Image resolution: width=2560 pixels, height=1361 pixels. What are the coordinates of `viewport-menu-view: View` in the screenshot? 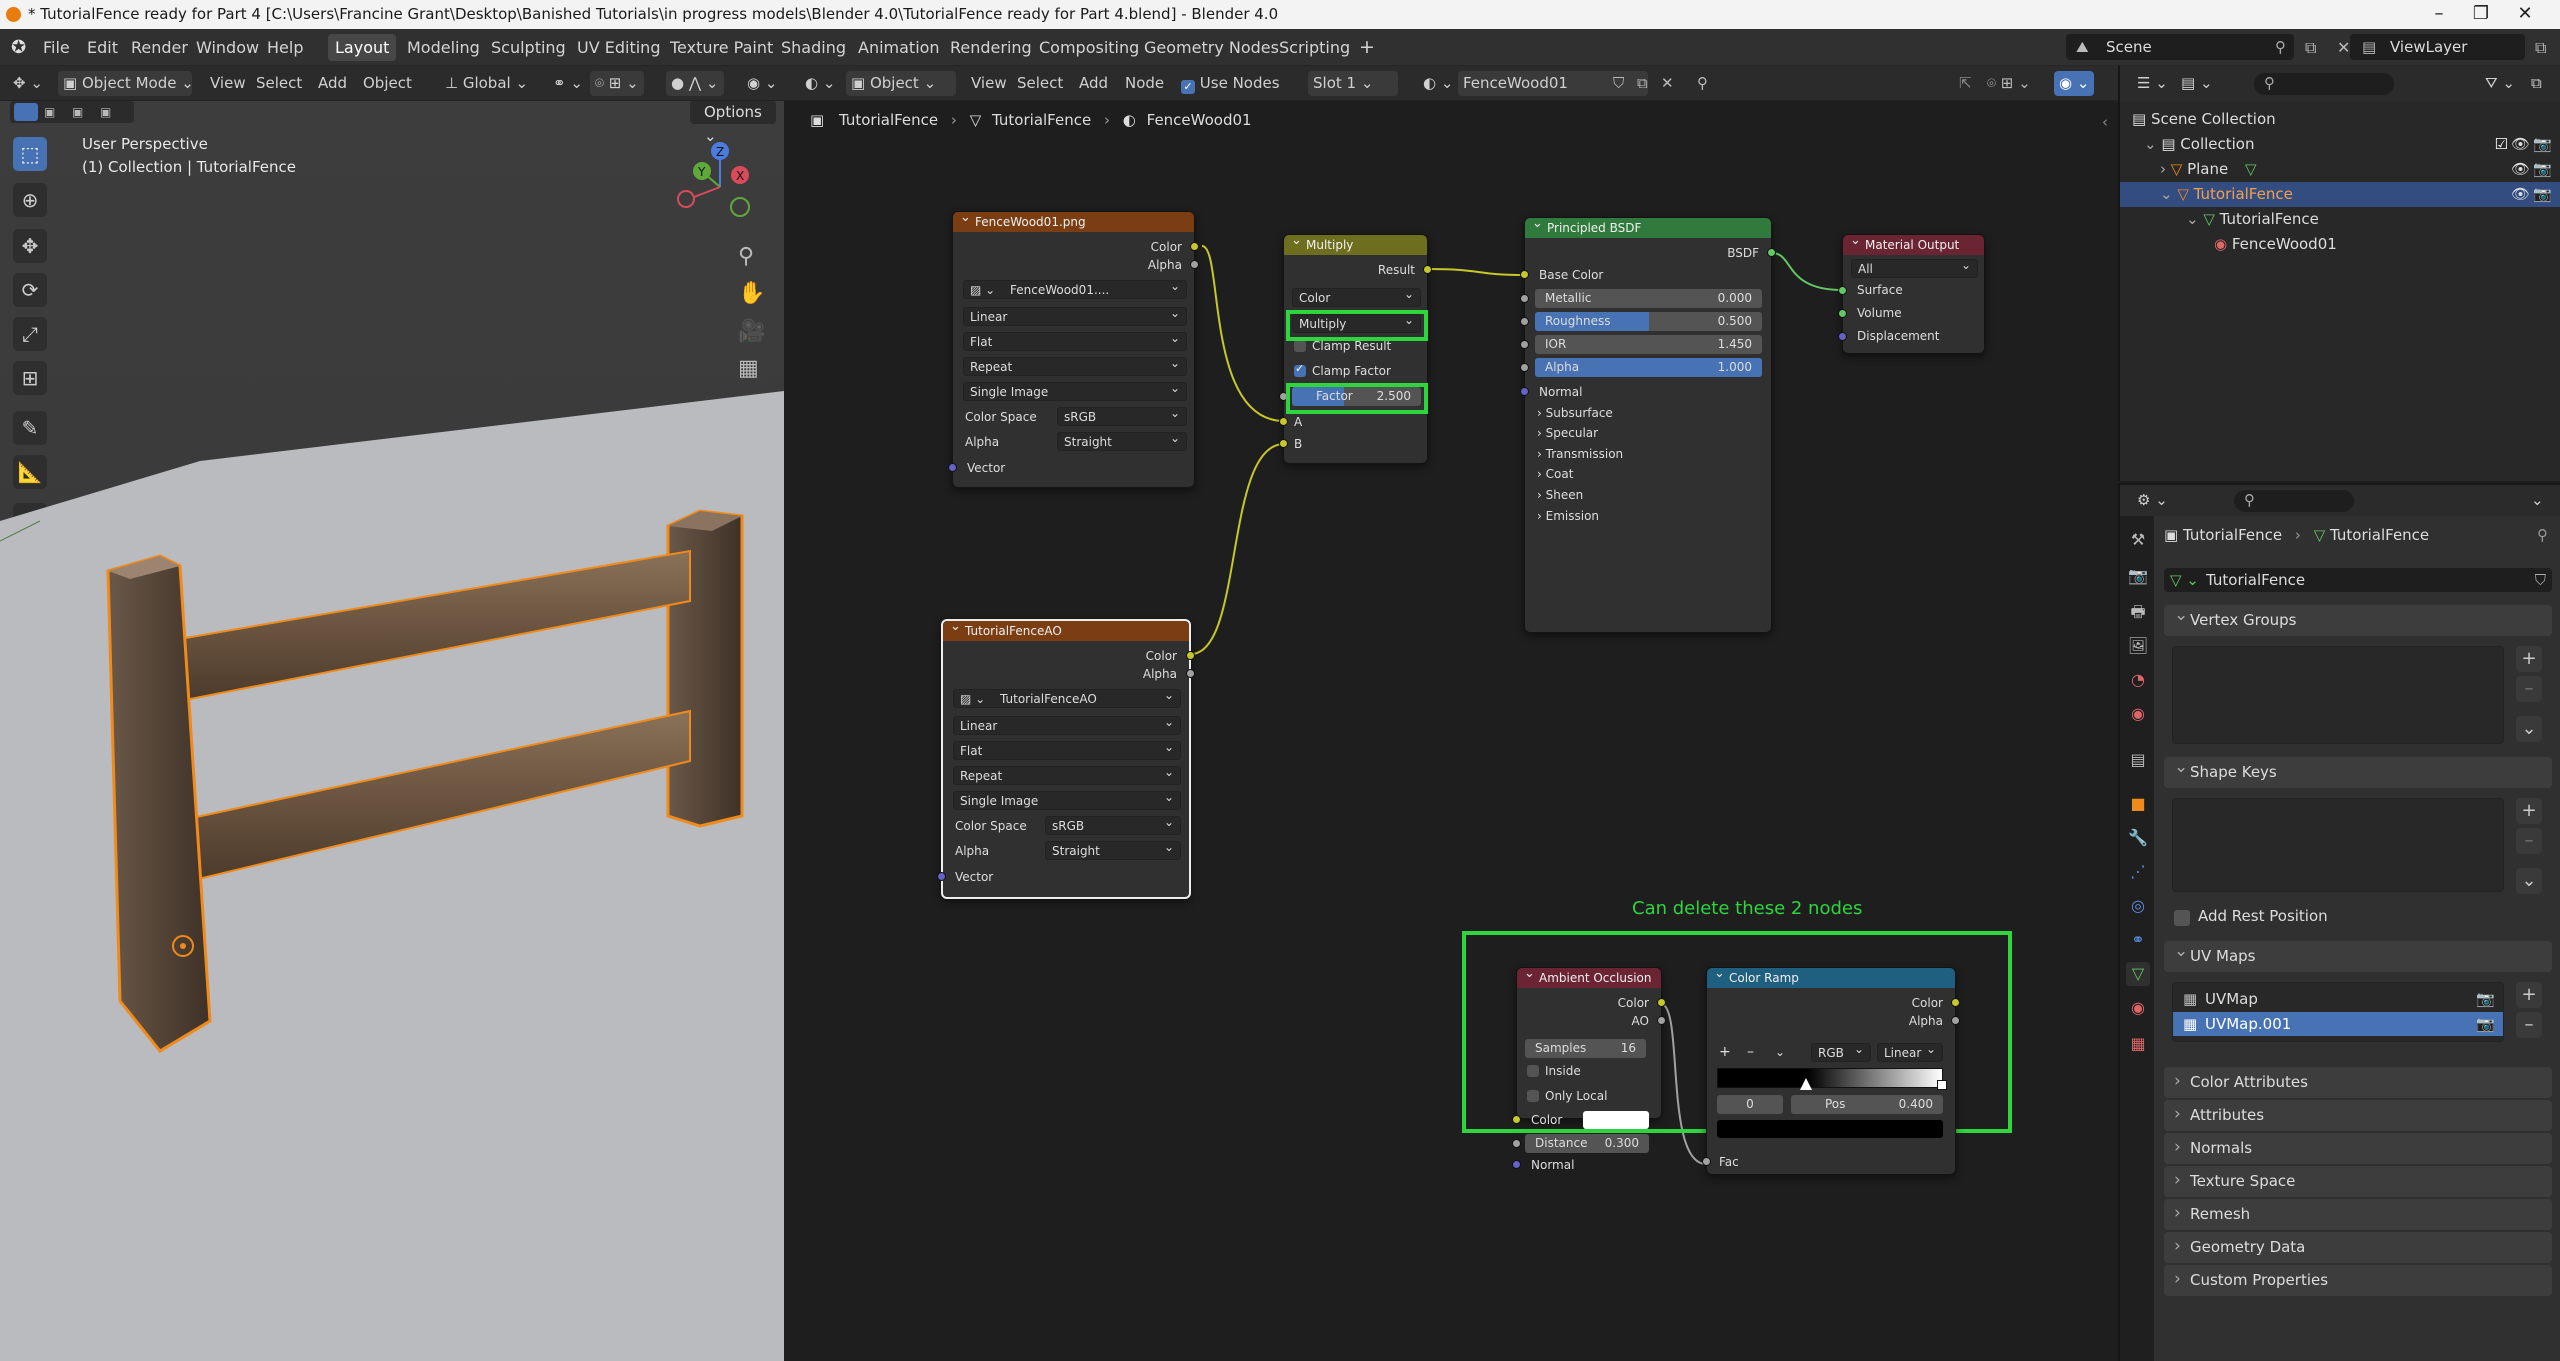 It's located at (228, 83).